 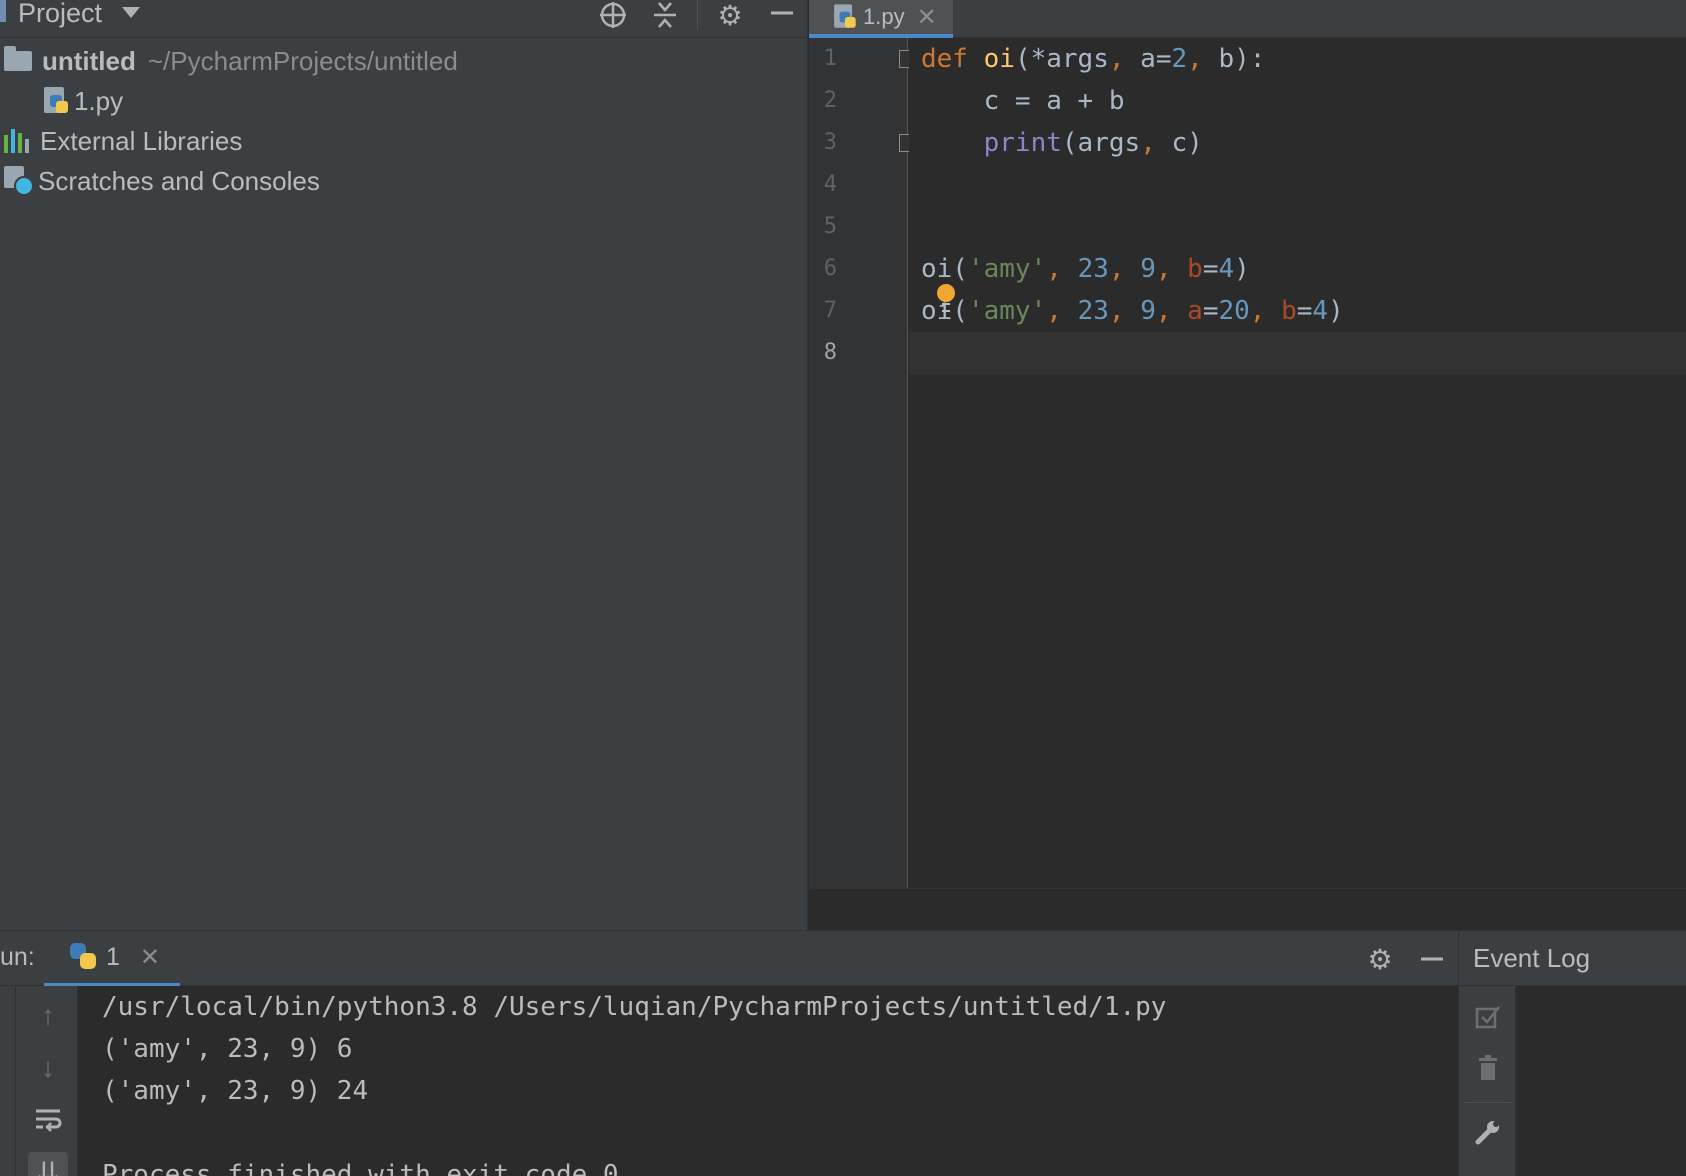 I want to click on line-number: 1, so click(x=830, y=58).